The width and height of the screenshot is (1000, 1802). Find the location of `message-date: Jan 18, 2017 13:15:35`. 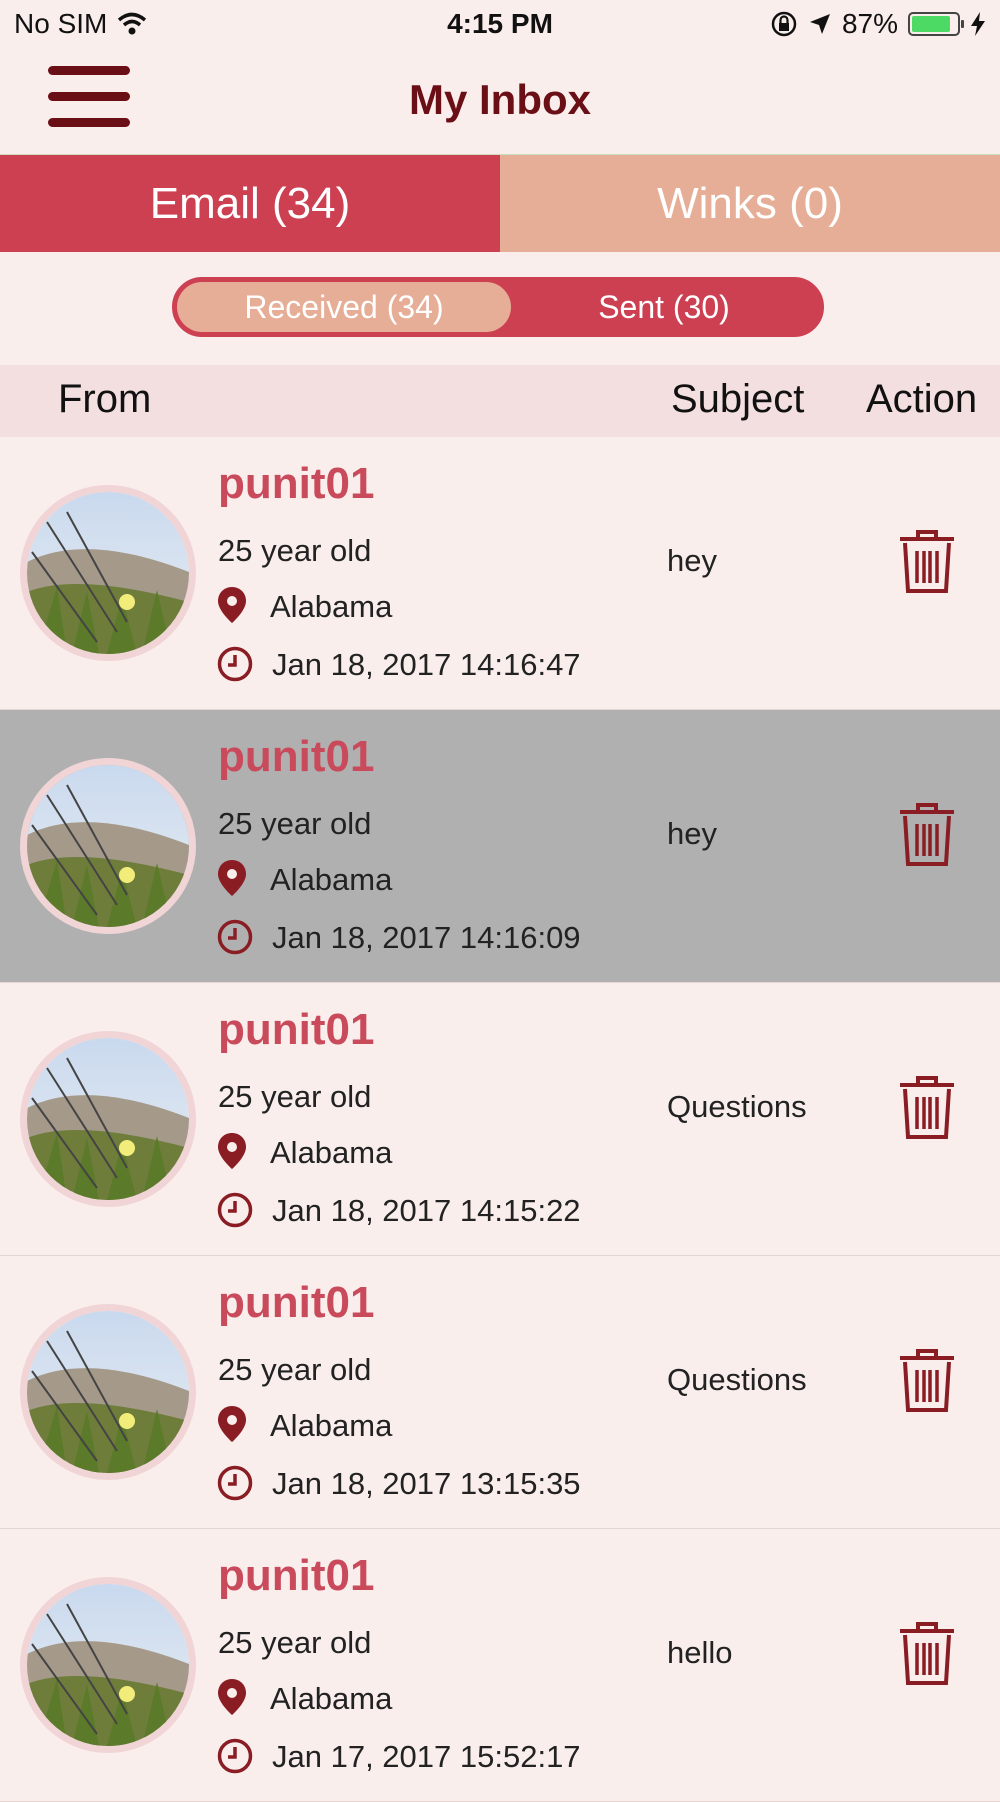

message-date: Jan 18, 2017 13:15:35 is located at coordinates (426, 1483).